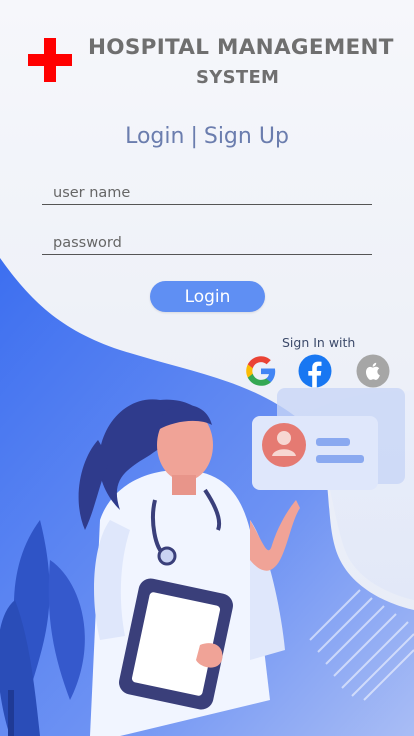 This screenshot has width=414, height=736. What do you see at coordinates (315, 371) in the screenshot?
I see `facebook-icon` at bounding box center [315, 371].